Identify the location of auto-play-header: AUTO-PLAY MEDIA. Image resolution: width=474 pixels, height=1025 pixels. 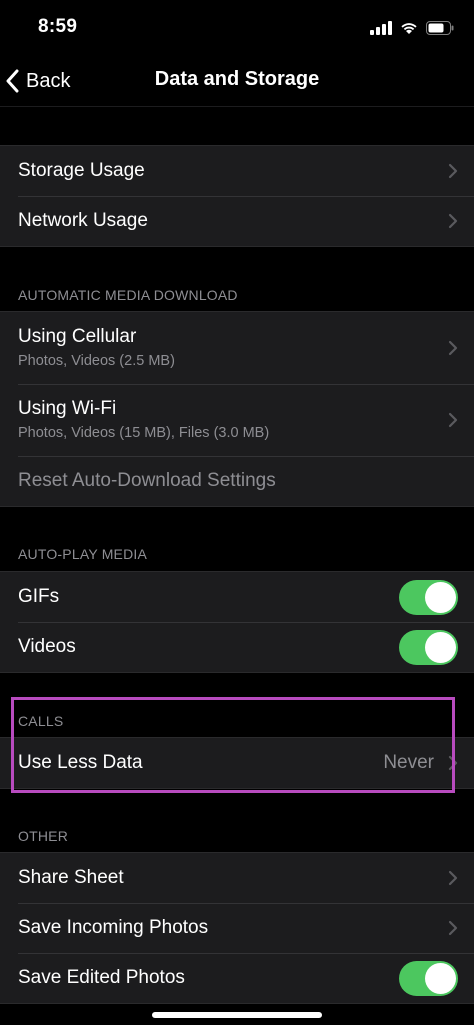
(83, 554).